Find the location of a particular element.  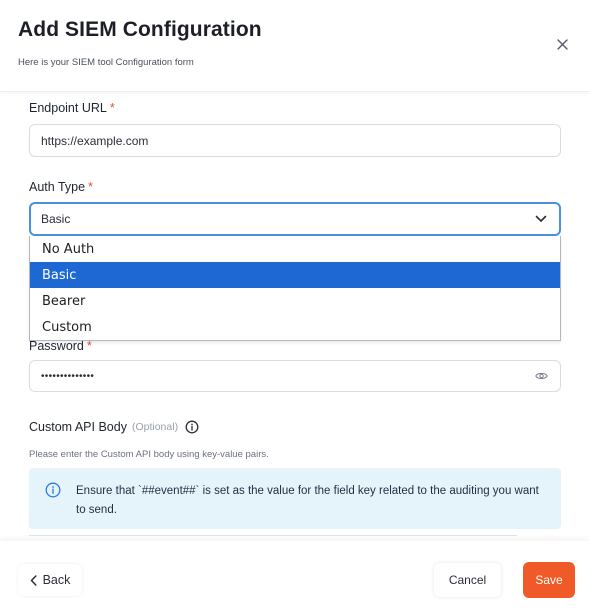

endpoint-url-label: Endpoint URL * is located at coordinates (72, 108).